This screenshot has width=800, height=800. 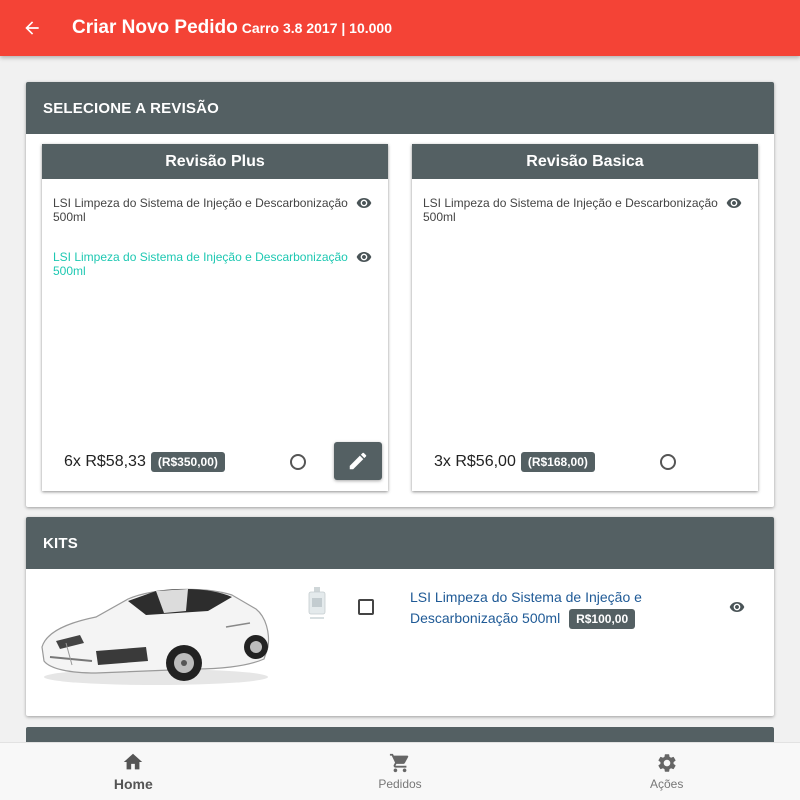 What do you see at coordinates (133, 761) in the screenshot?
I see `home-icon` at bounding box center [133, 761].